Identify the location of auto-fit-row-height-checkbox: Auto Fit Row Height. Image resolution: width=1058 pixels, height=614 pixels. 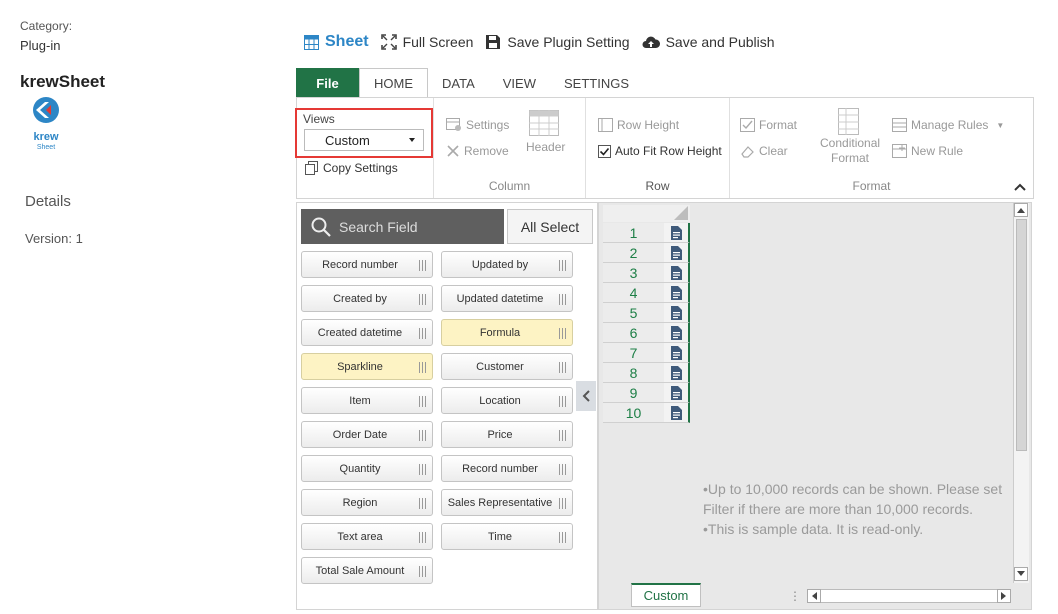
(660, 151).